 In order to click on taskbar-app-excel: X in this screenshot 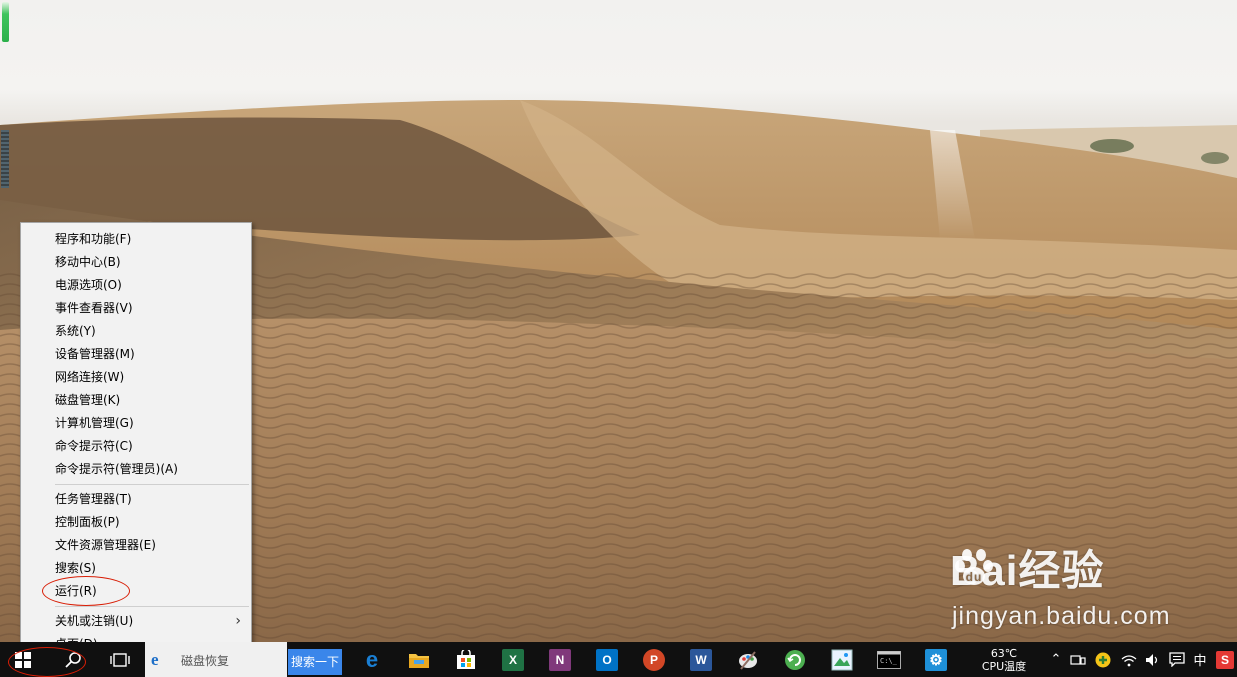, I will do `click(513, 659)`.